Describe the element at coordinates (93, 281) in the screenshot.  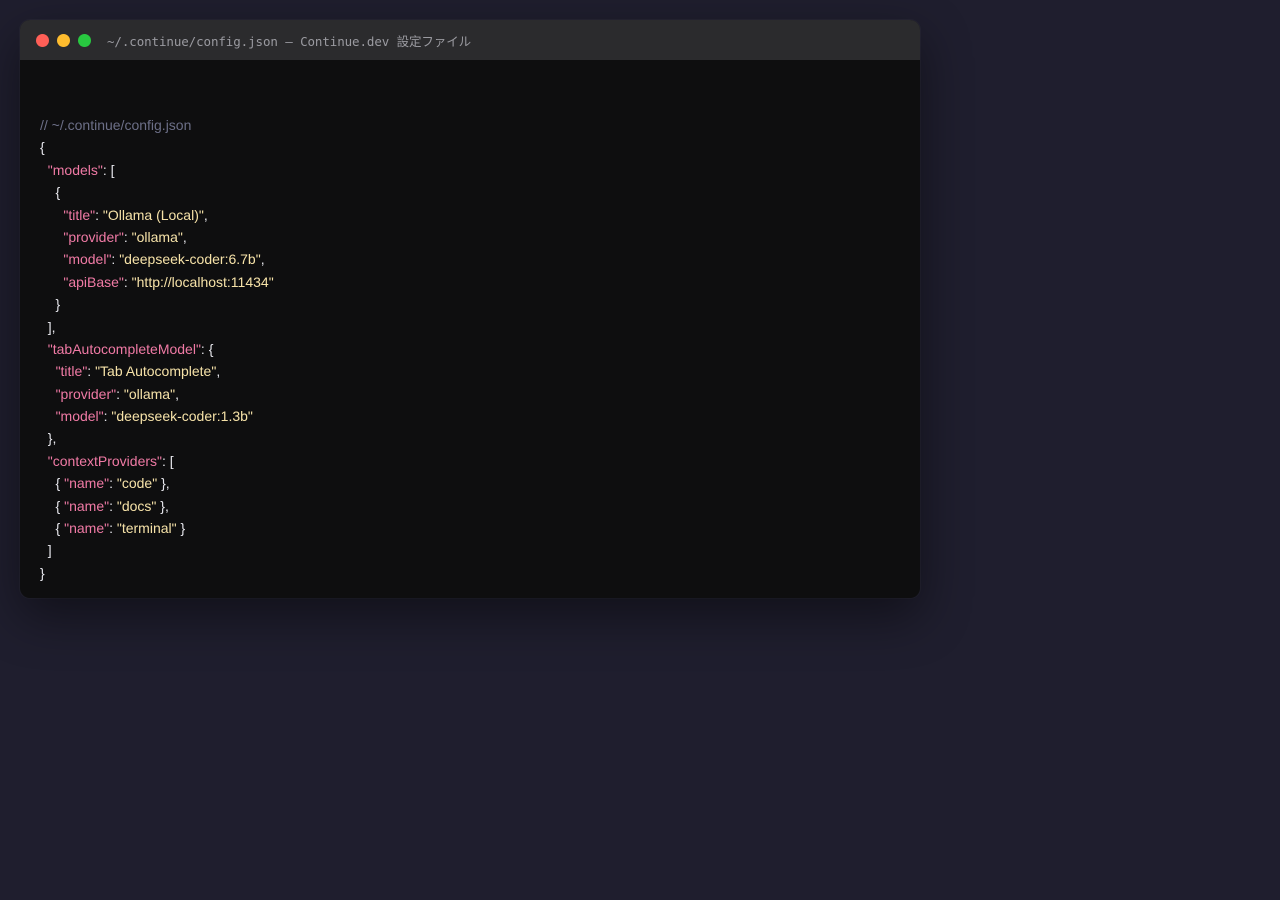
I see `json-key: "apiBase"` at that location.